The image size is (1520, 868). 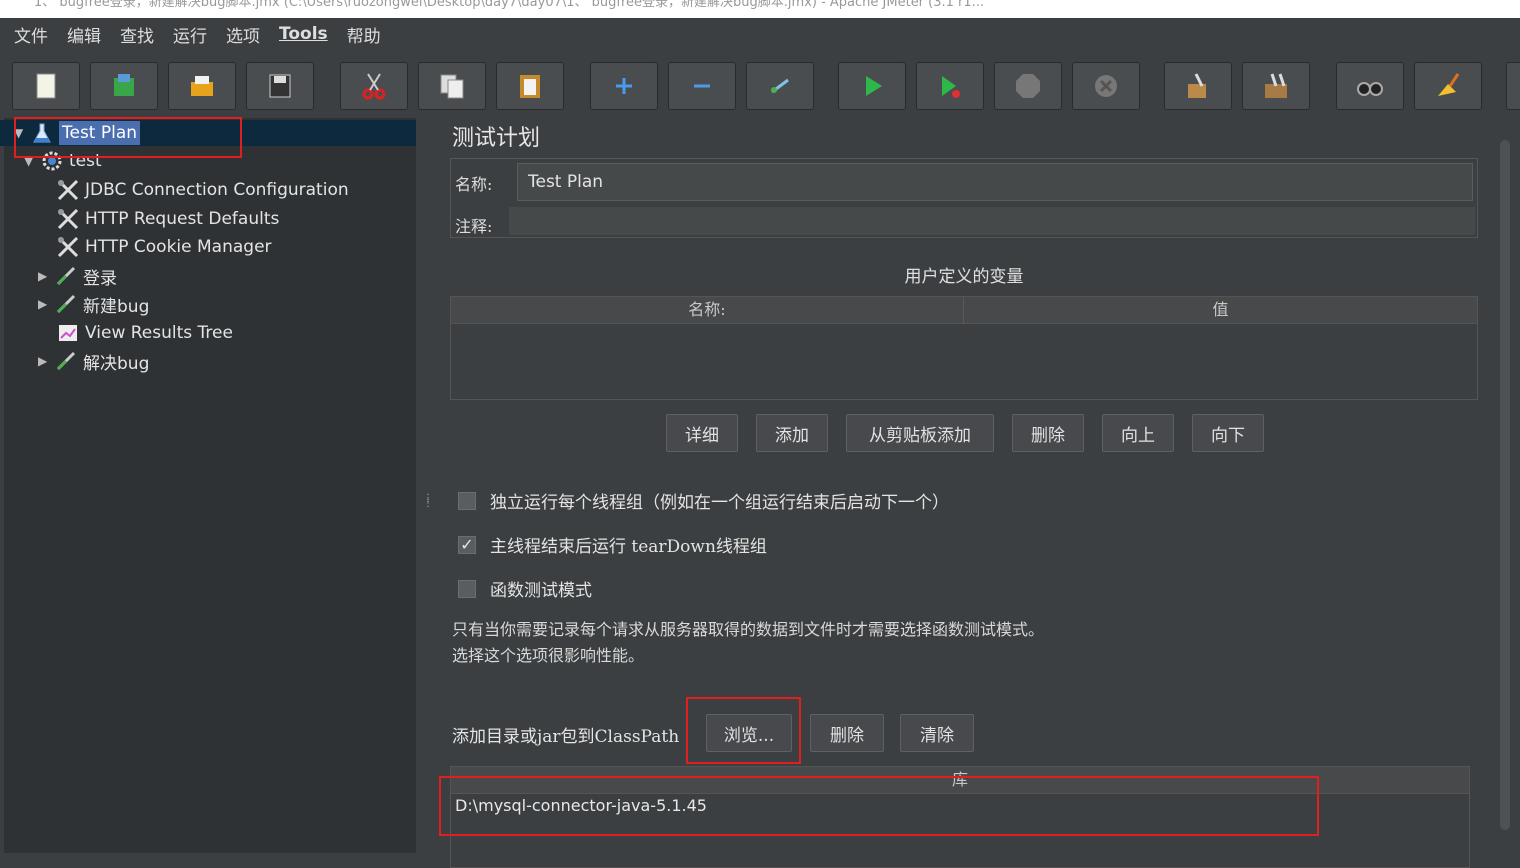 I want to click on comment-field, so click(x=992, y=221).